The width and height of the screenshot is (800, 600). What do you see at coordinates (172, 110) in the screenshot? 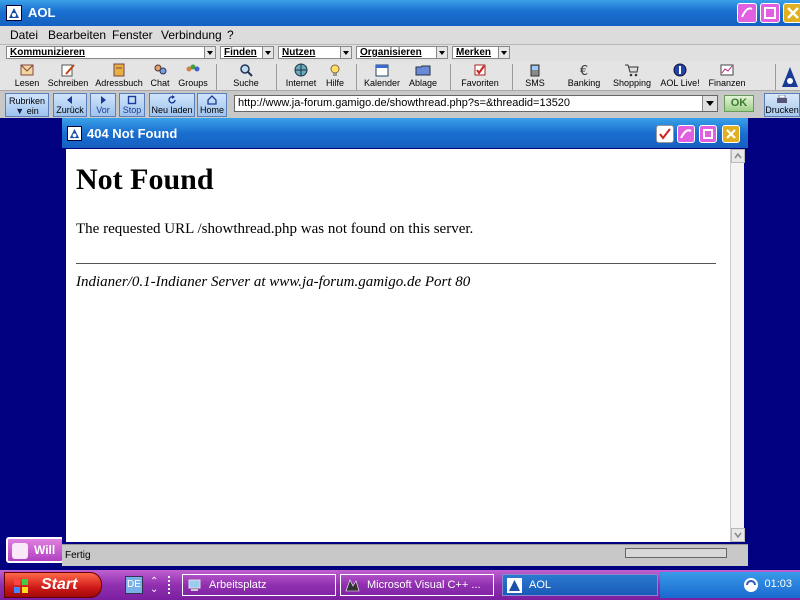
I see `reload-label: Neu laden` at bounding box center [172, 110].